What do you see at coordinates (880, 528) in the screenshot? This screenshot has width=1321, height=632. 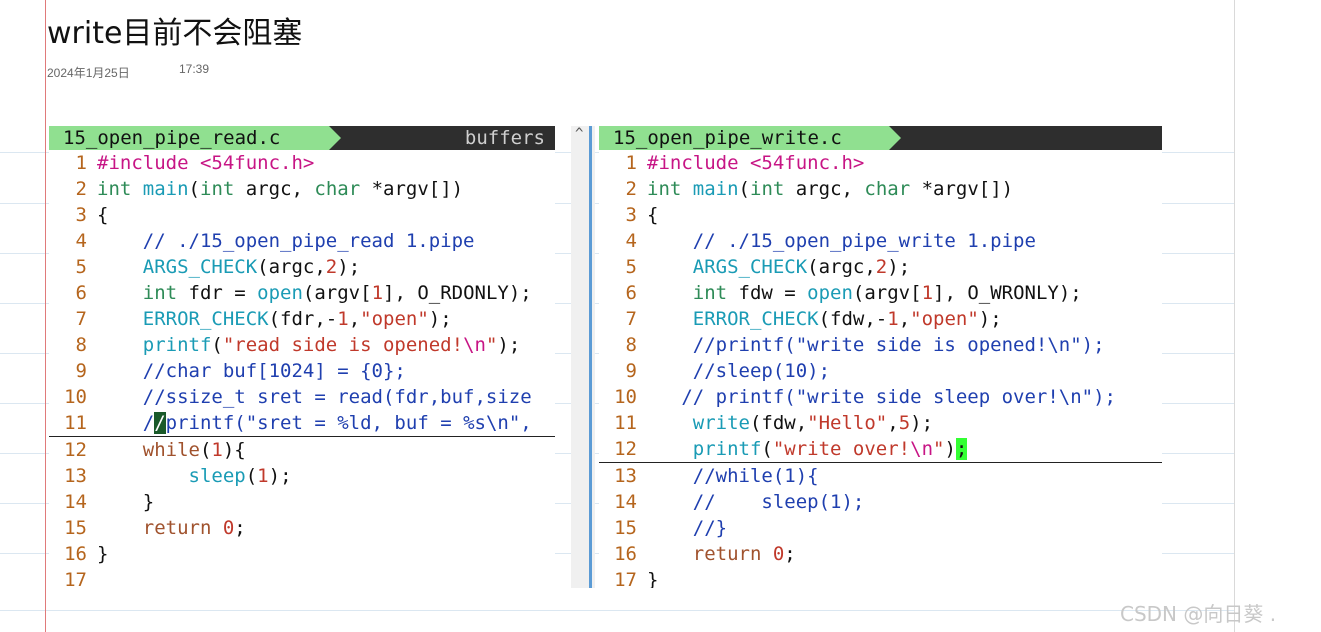 I see `code-line: 15 //}` at bounding box center [880, 528].